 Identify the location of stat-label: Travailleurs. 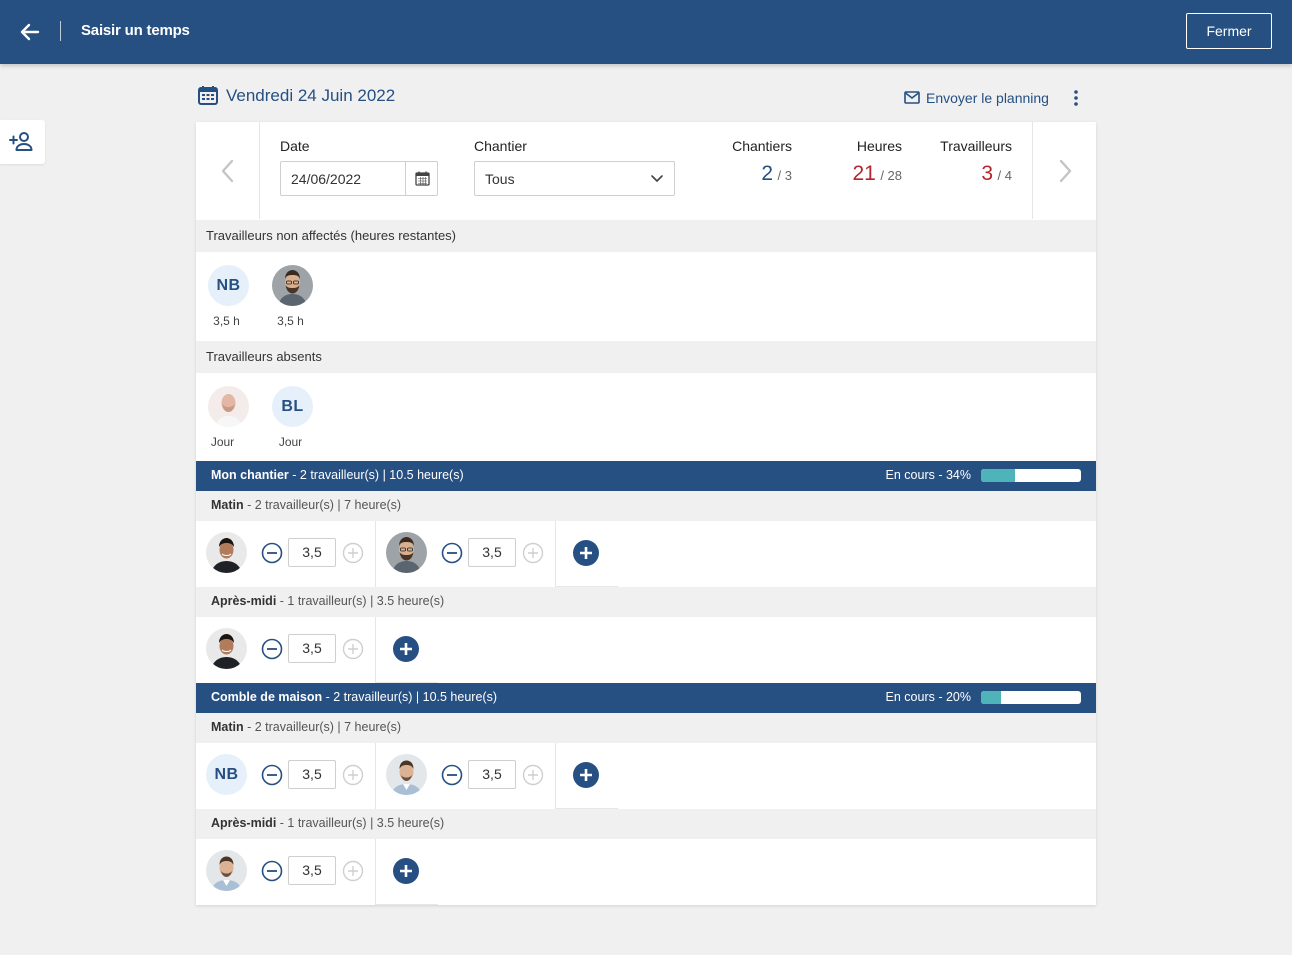
(976, 146).